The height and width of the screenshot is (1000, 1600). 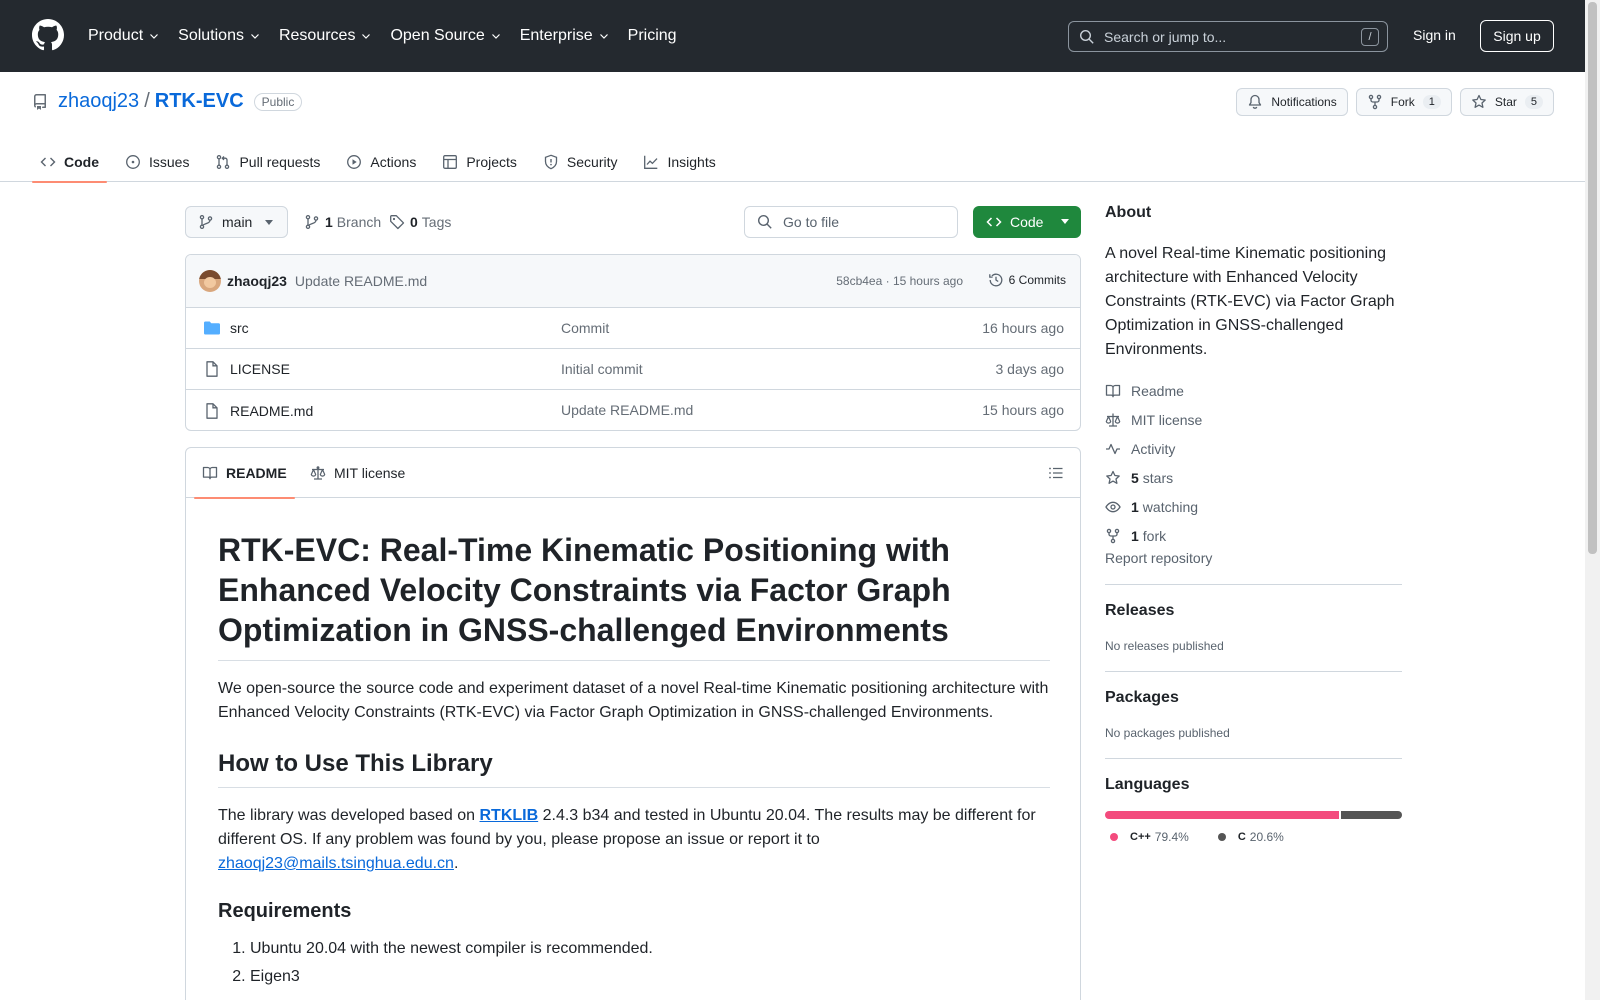 What do you see at coordinates (1157, 390) in the screenshot?
I see `readme-label: Readme` at bounding box center [1157, 390].